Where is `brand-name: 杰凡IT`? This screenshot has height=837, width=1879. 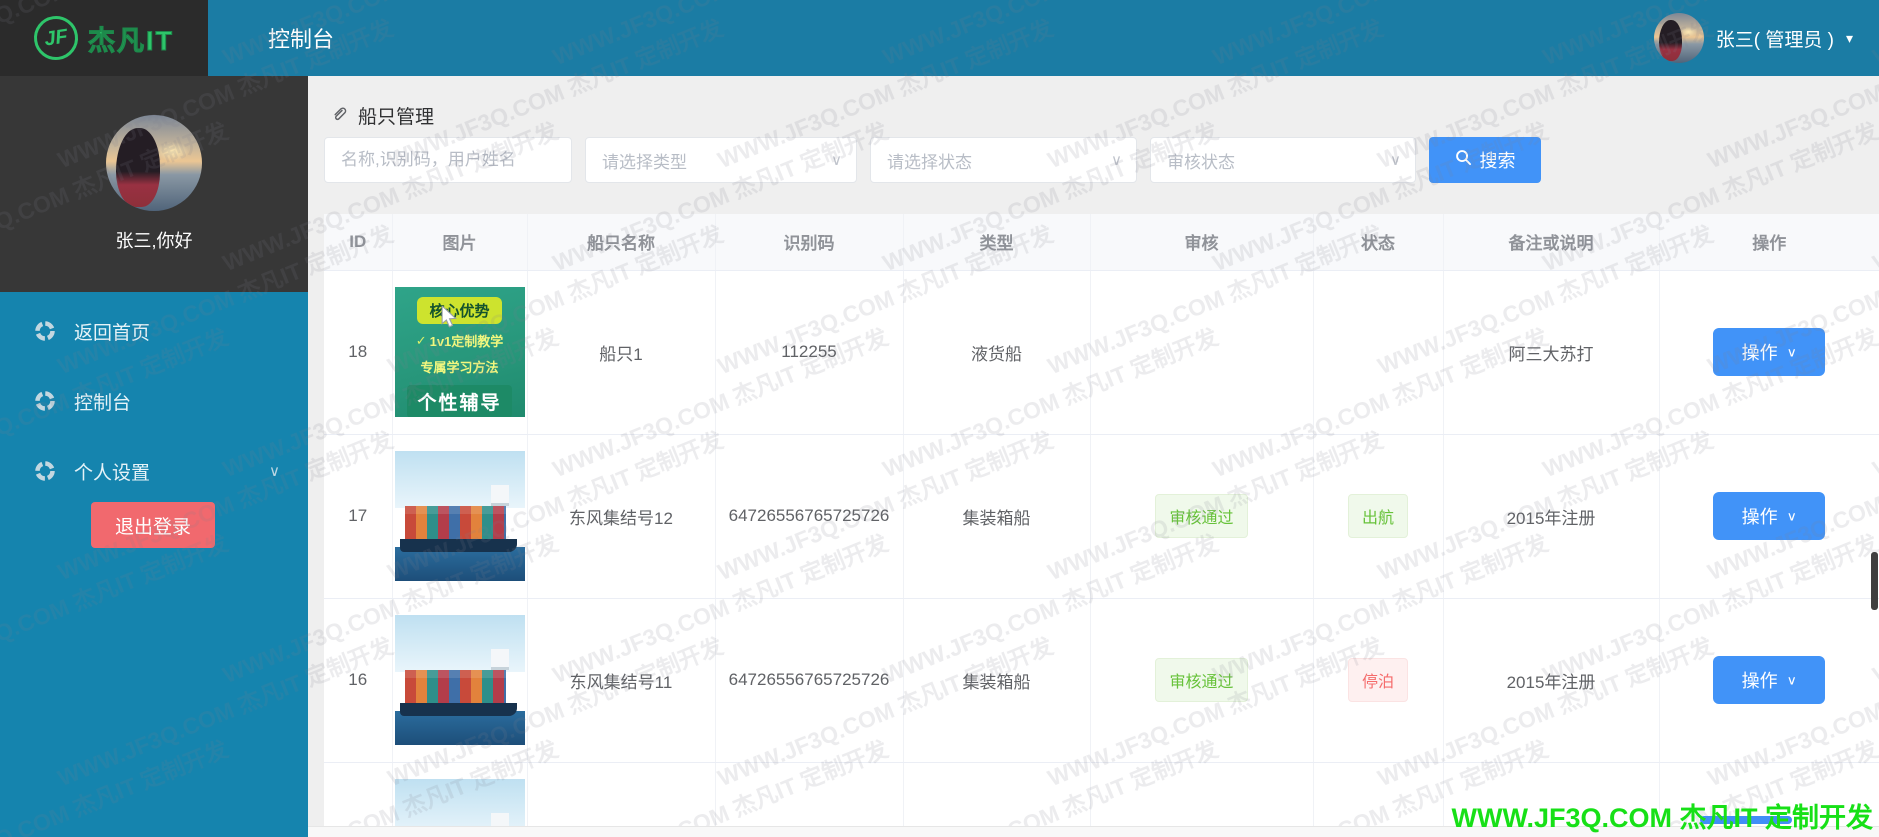 brand-name: 杰凡IT is located at coordinates (131, 40).